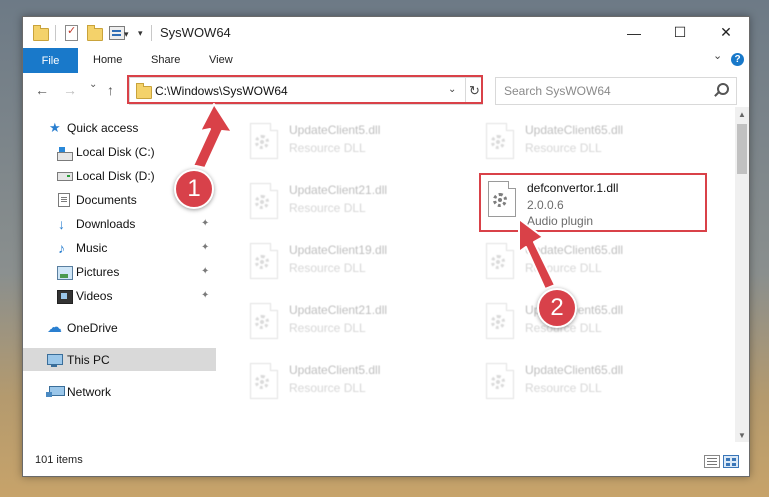 The height and width of the screenshot is (497, 769). What do you see at coordinates (117, 33) in the screenshot?
I see `customize-toolbar-icon` at bounding box center [117, 33].